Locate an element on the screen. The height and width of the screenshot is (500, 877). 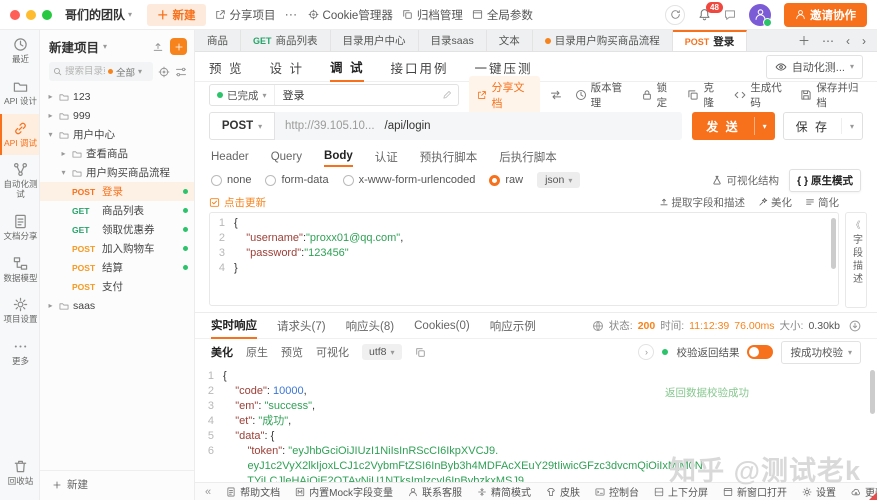
notifications-button: 48 is located at coordinates (710, 11).